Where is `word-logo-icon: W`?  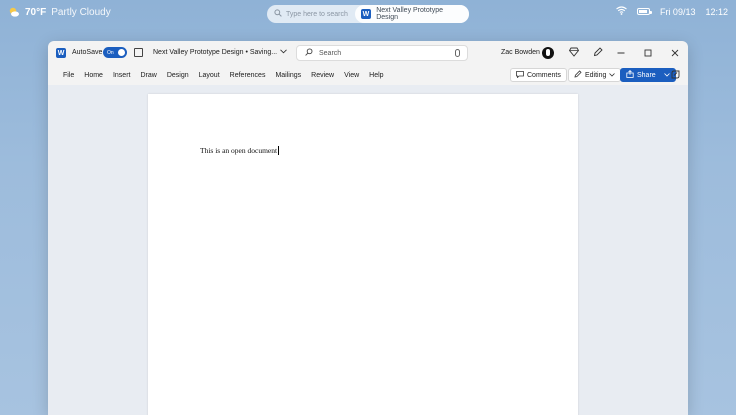 word-logo-icon: W is located at coordinates (61, 53).